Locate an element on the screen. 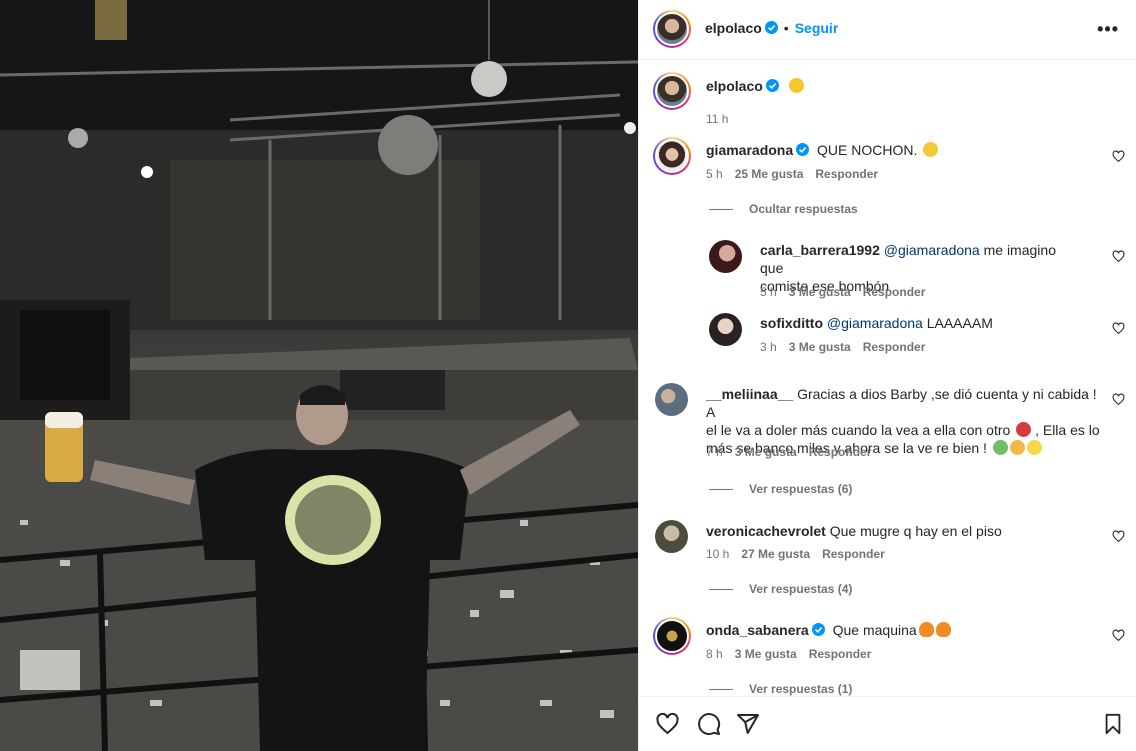 This screenshot has width=1136, height=751. share-icon is located at coordinates (748, 724).